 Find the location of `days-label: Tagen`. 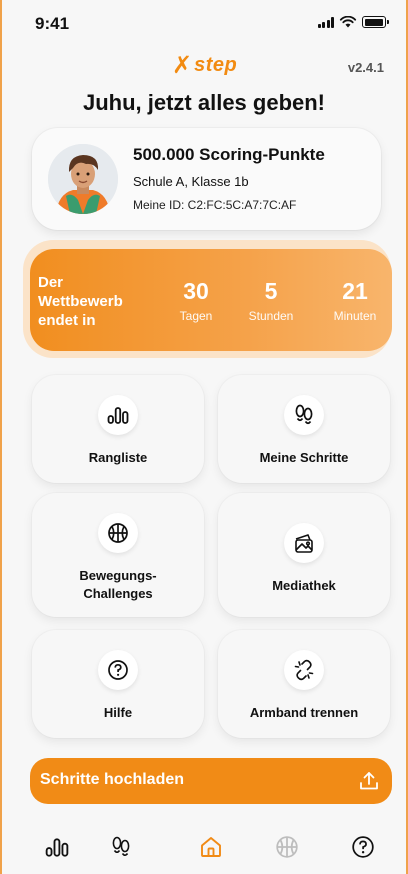

days-label: Tagen is located at coordinates (196, 316).